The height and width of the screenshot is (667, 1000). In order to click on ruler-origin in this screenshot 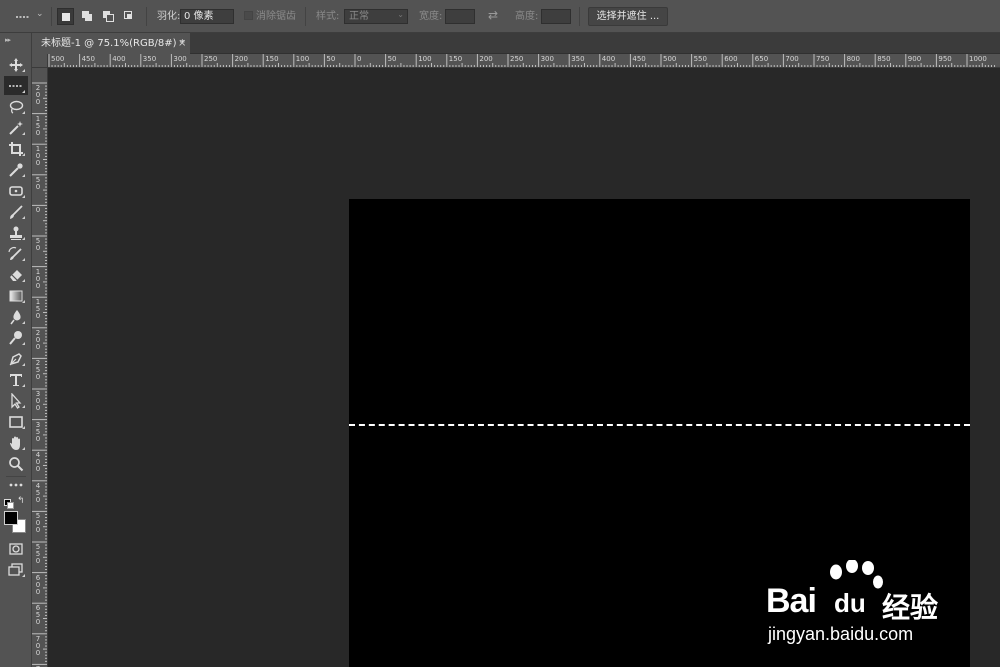, I will do `click(40, 61)`.